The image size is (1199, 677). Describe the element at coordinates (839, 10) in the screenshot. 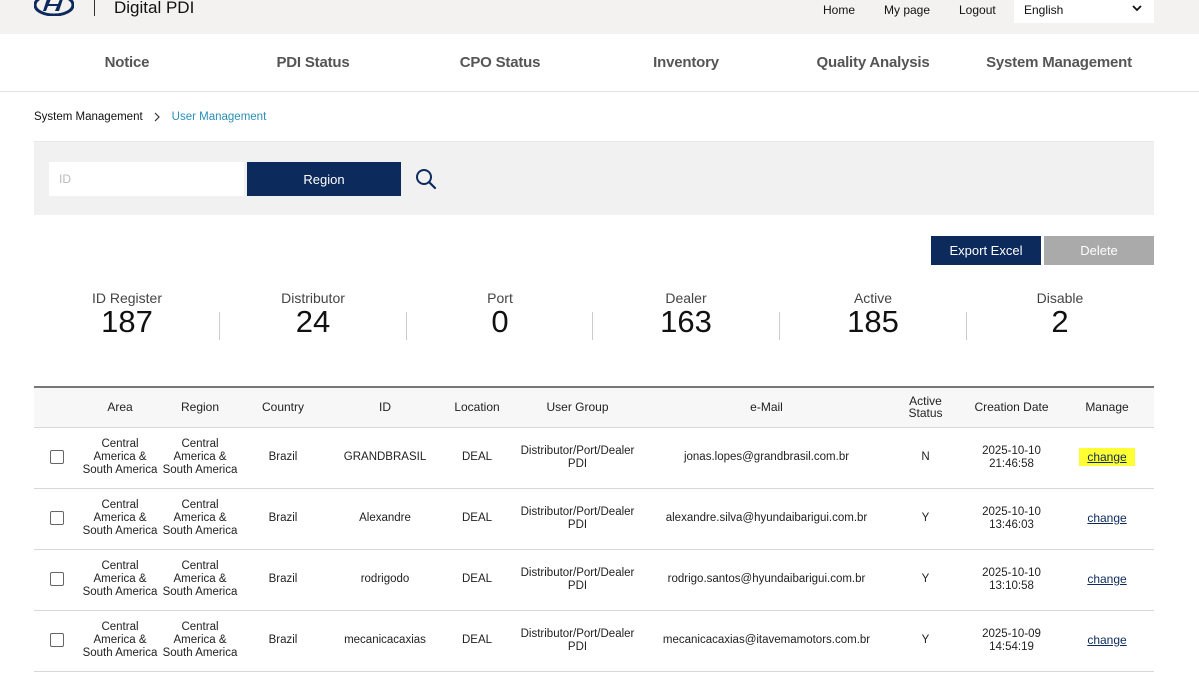

I see `home-link: Home` at that location.